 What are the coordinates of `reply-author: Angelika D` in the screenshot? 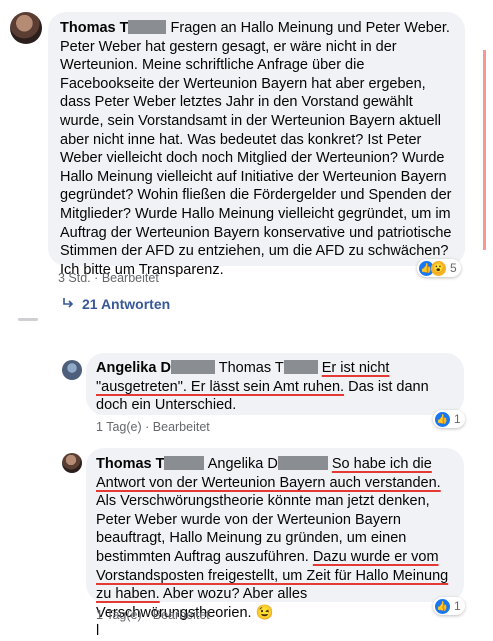 It's located at (133, 368).